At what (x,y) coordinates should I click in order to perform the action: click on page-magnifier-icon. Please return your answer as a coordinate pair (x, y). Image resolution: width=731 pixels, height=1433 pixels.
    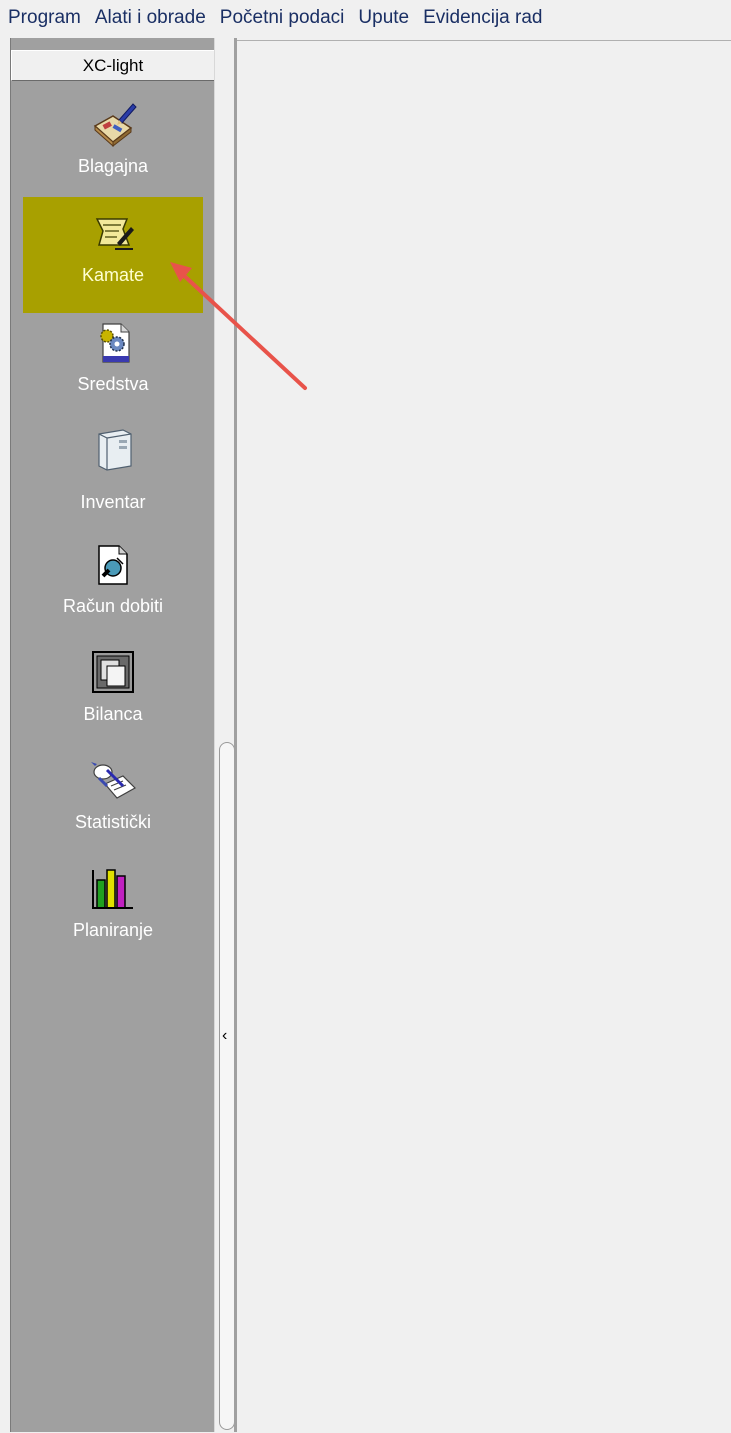
    Looking at the image, I should click on (113, 565).